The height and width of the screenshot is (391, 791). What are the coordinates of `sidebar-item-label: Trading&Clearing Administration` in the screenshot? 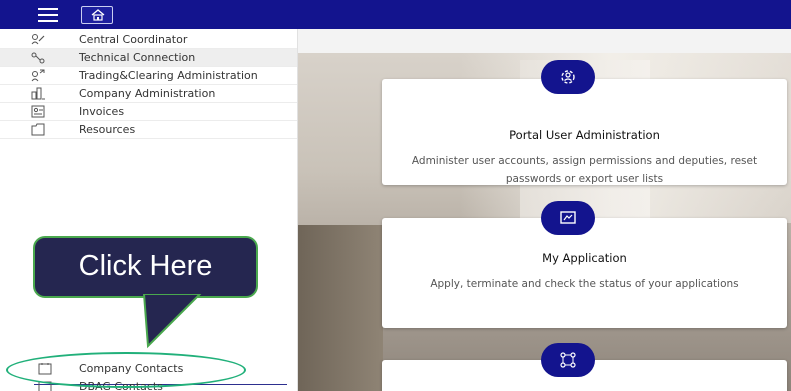 It's located at (168, 75).